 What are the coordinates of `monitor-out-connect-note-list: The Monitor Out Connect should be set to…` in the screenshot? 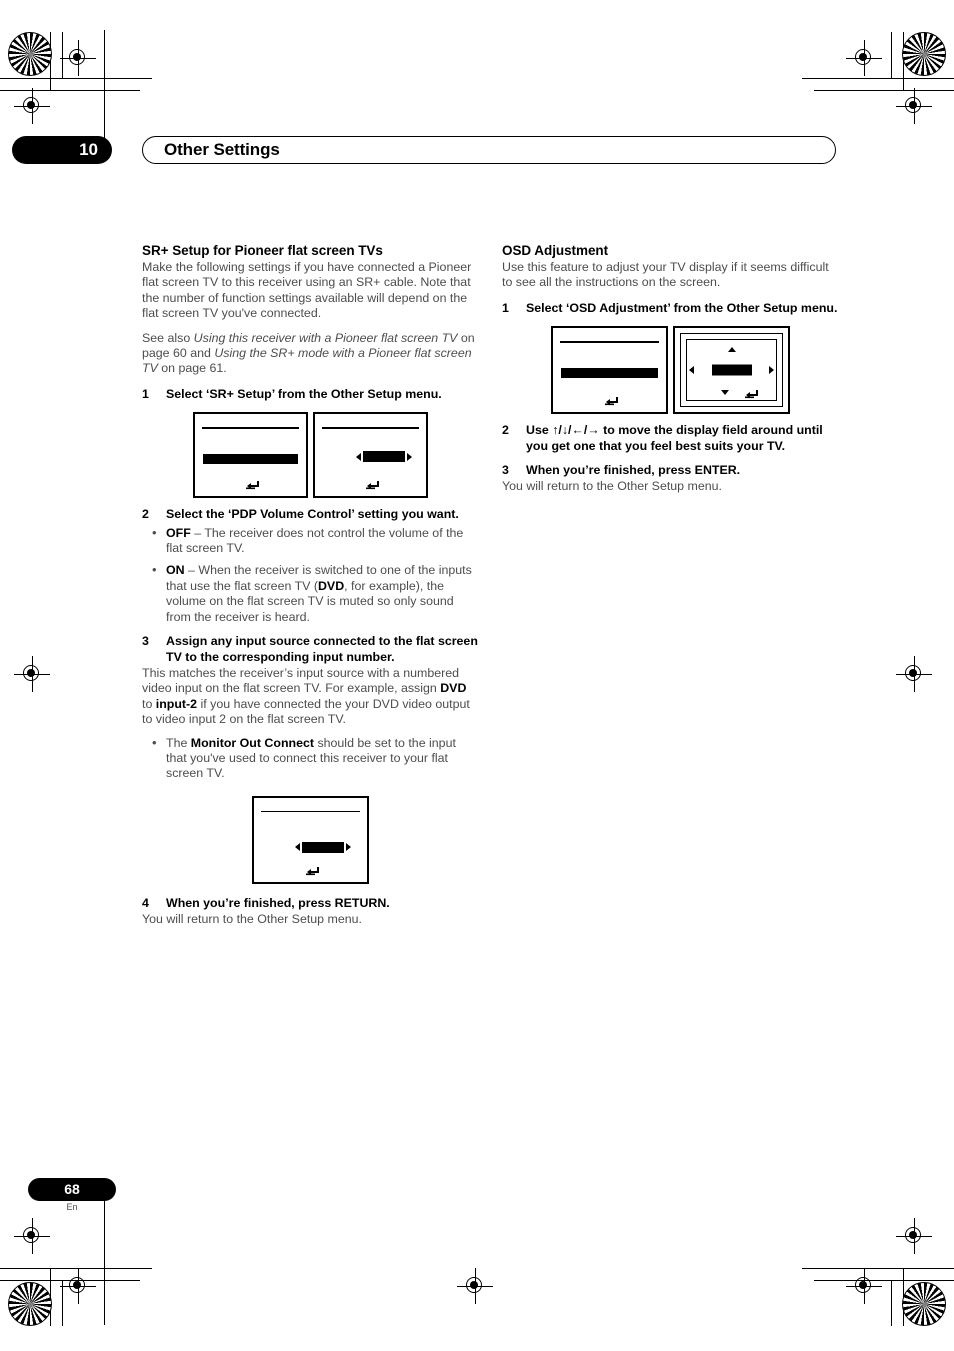 It's located at (310, 758).